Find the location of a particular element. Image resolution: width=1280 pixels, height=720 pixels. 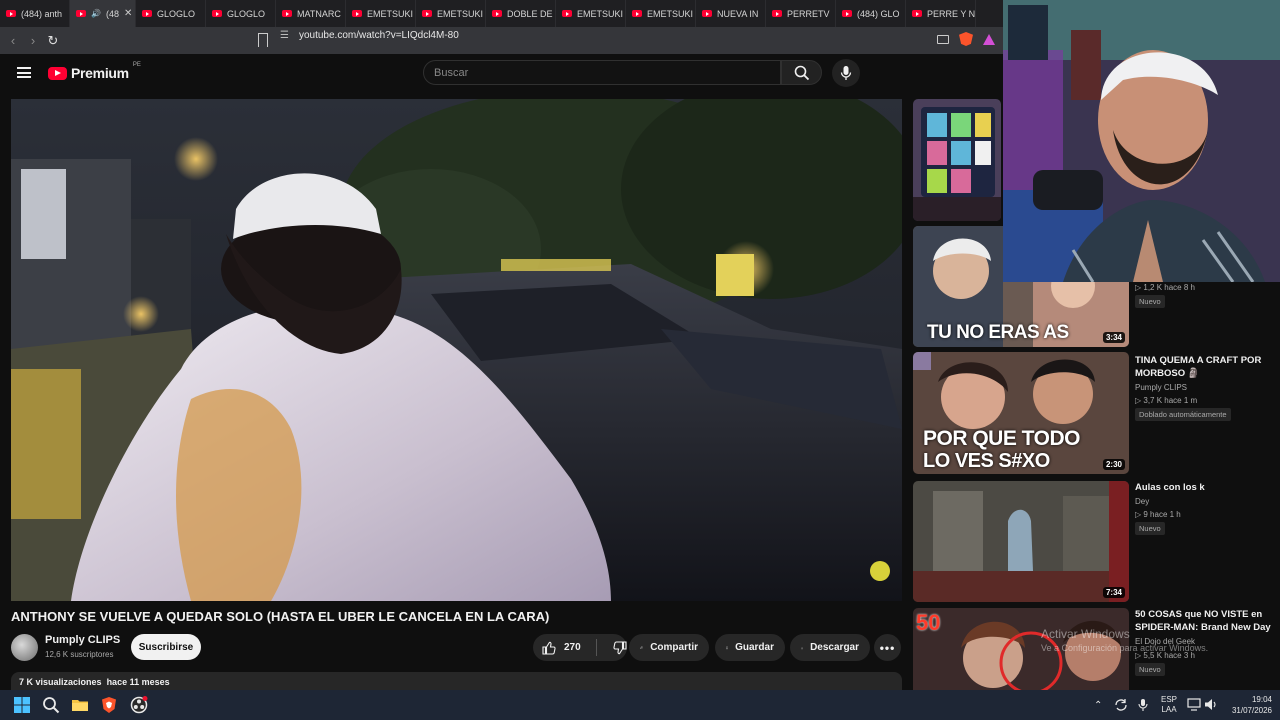

microphone-icon is located at coordinates (846, 73).